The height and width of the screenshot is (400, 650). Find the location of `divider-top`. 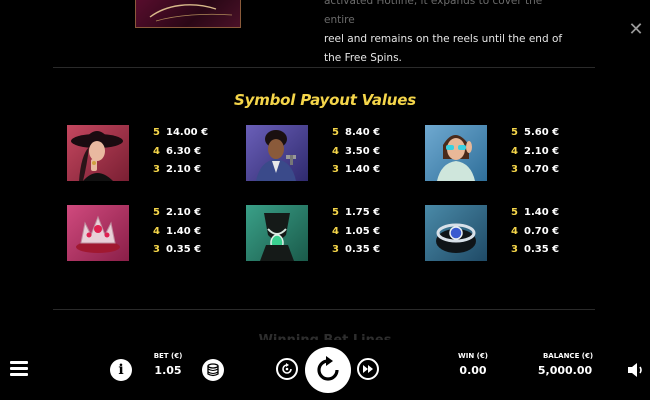

divider-top is located at coordinates (324, 67).